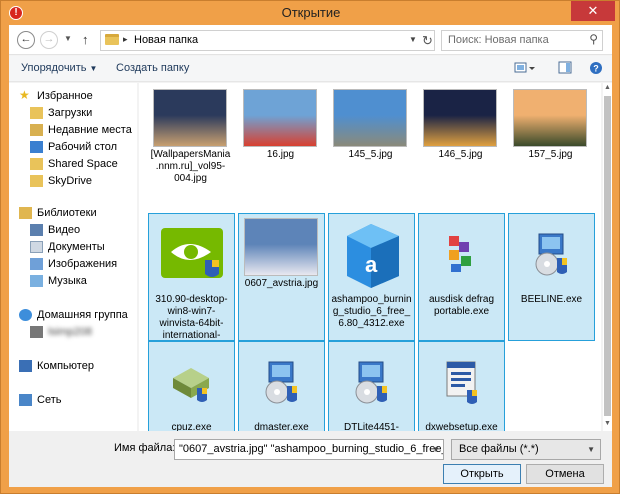  What do you see at coordinates (24, 95) in the screenshot?
I see `star-icon: ★` at bounding box center [24, 95].